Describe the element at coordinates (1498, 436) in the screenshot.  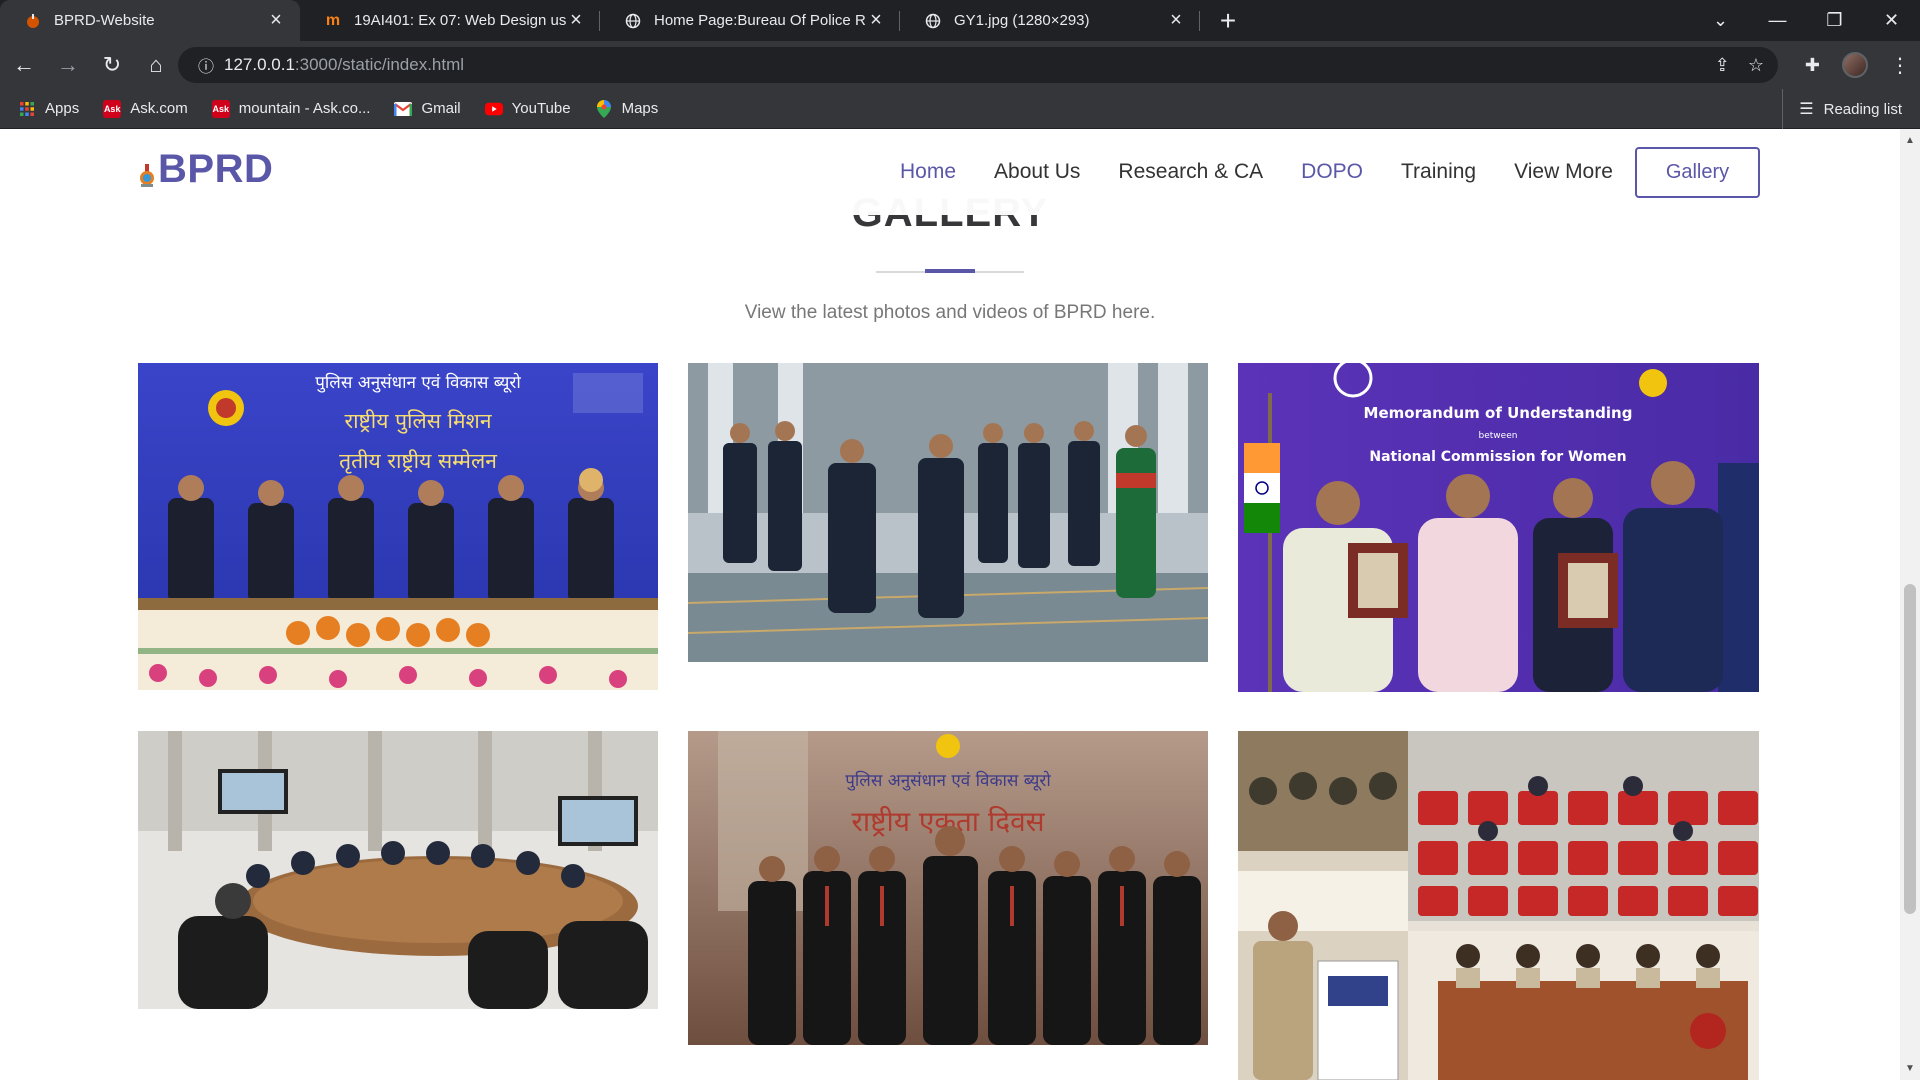
I see `banner-subheading: between` at that location.